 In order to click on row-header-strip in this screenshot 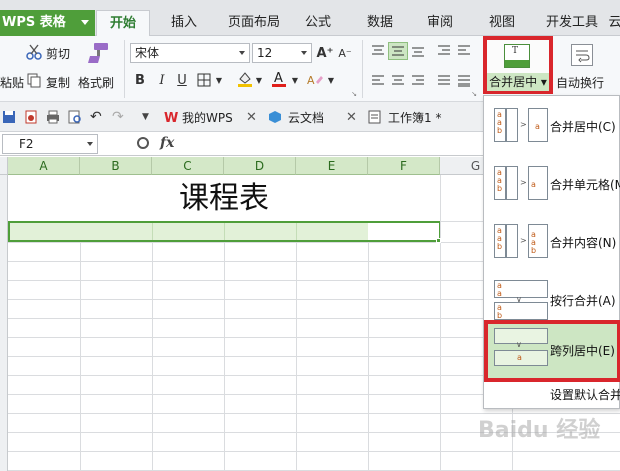, I will do `click(4, 323)`.